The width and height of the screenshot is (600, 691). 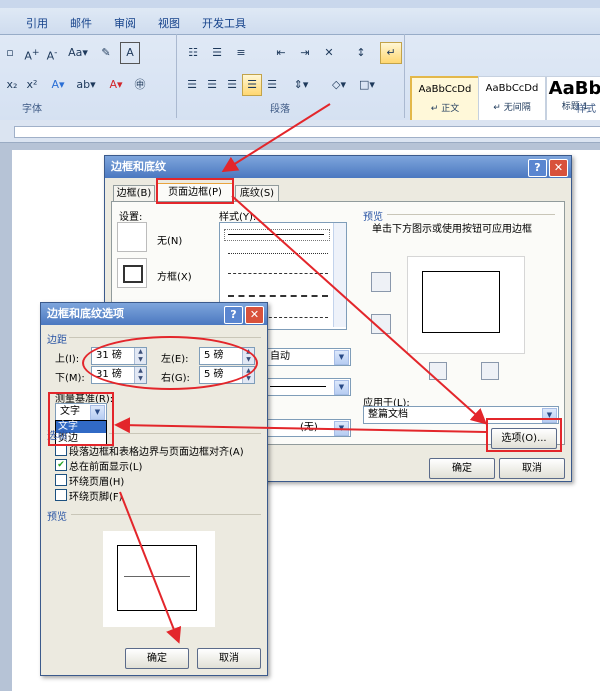 What do you see at coordinates (359, 310) in the screenshot?
I see `arrow-to-options` at bounding box center [359, 310].